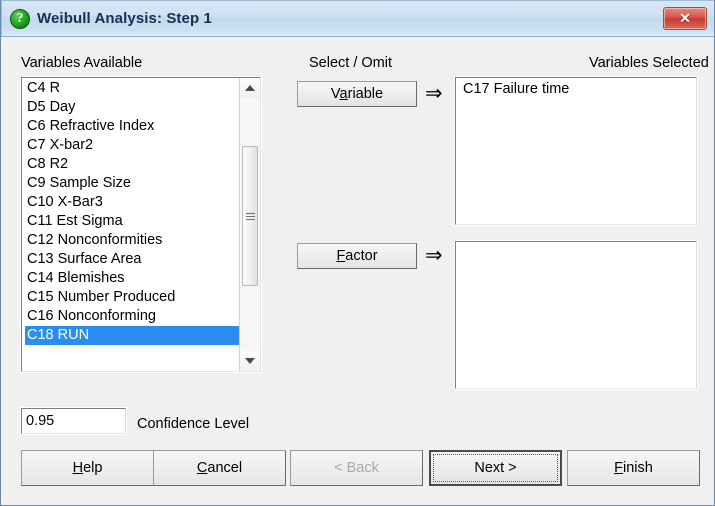 The height and width of the screenshot is (506, 715). Describe the element at coordinates (357, 94) in the screenshot. I see `variable-transfer-button: Variable` at that location.